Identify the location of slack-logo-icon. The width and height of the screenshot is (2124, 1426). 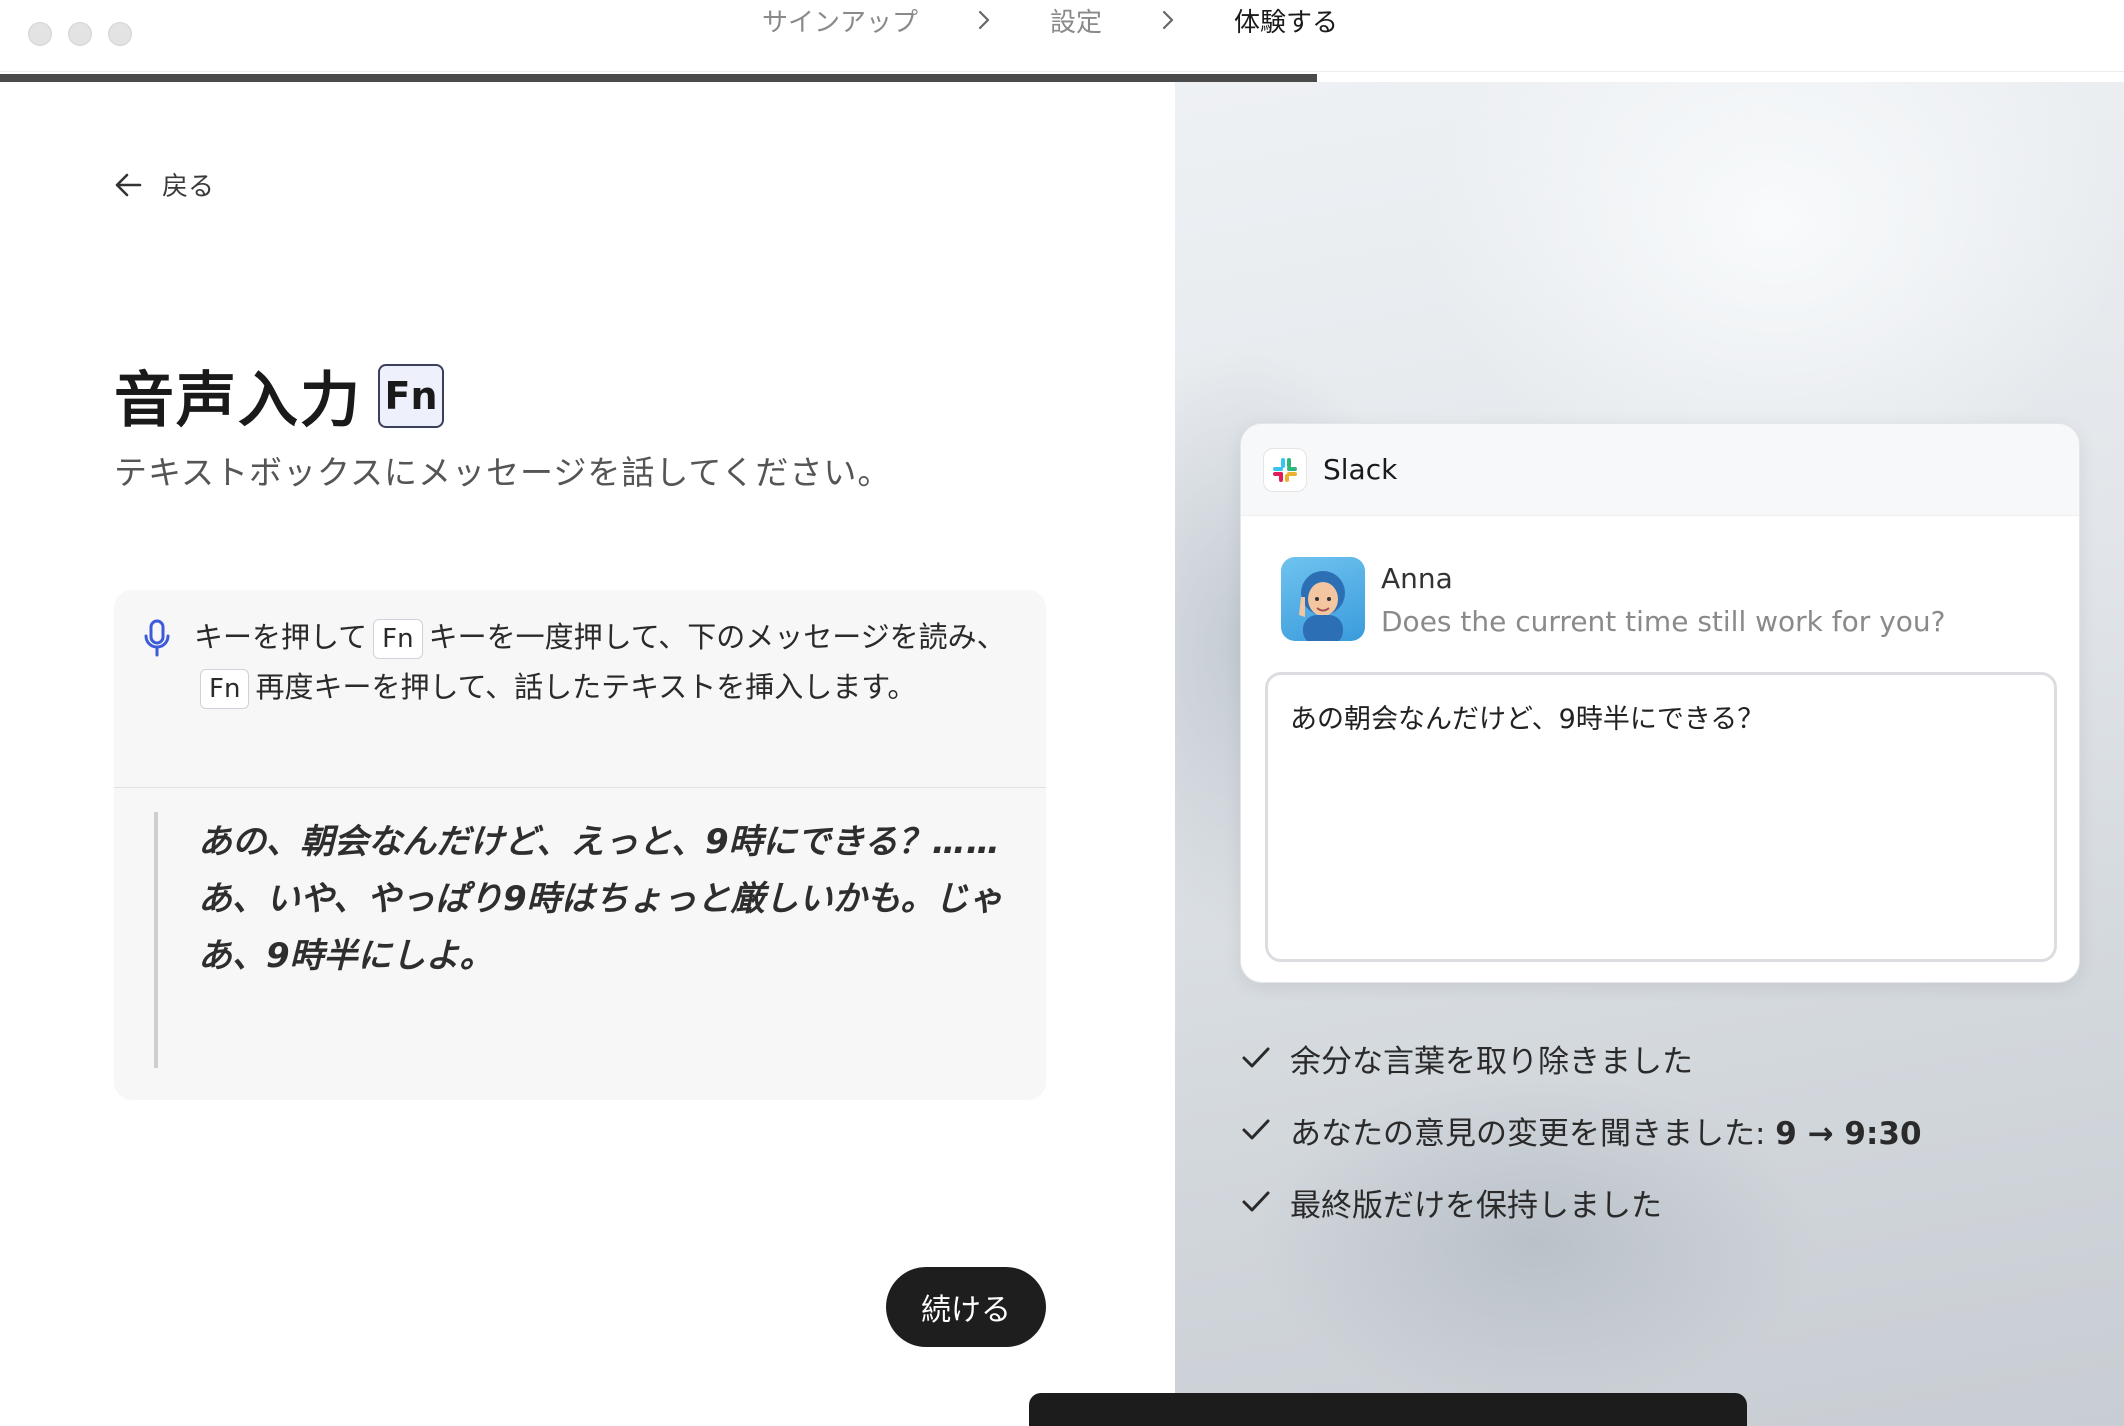
(1285, 469).